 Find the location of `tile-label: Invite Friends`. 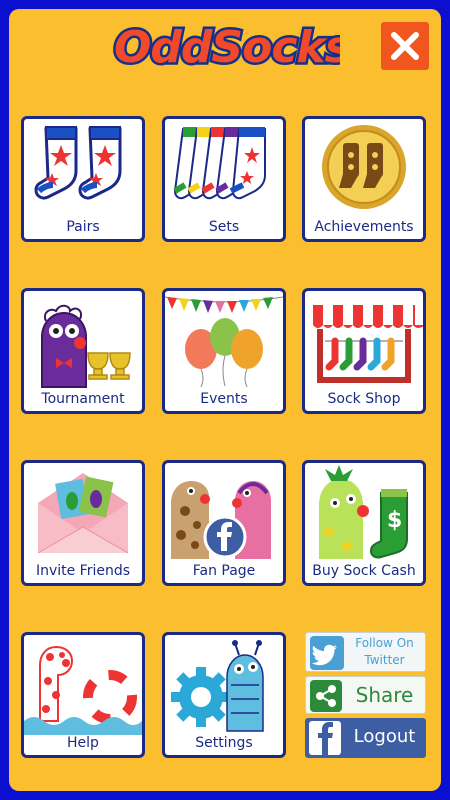

tile-label: Invite Friends is located at coordinates (83, 571).